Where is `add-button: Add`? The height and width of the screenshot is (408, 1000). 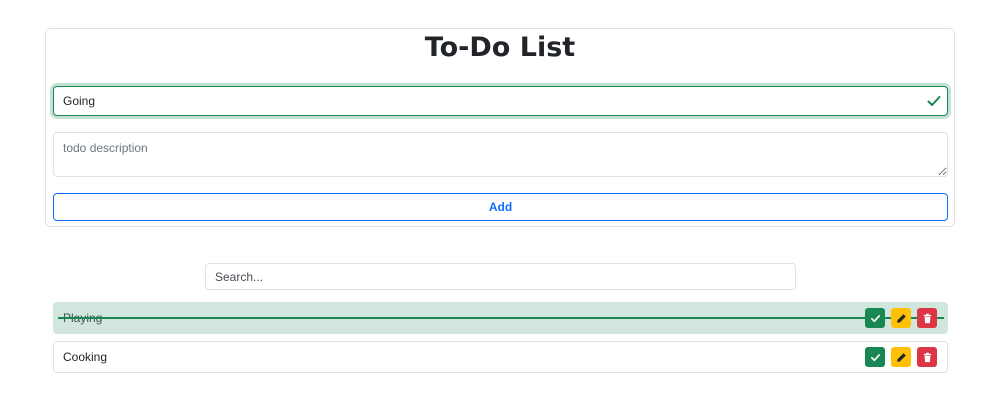
add-button: Add is located at coordinates (500, 207).